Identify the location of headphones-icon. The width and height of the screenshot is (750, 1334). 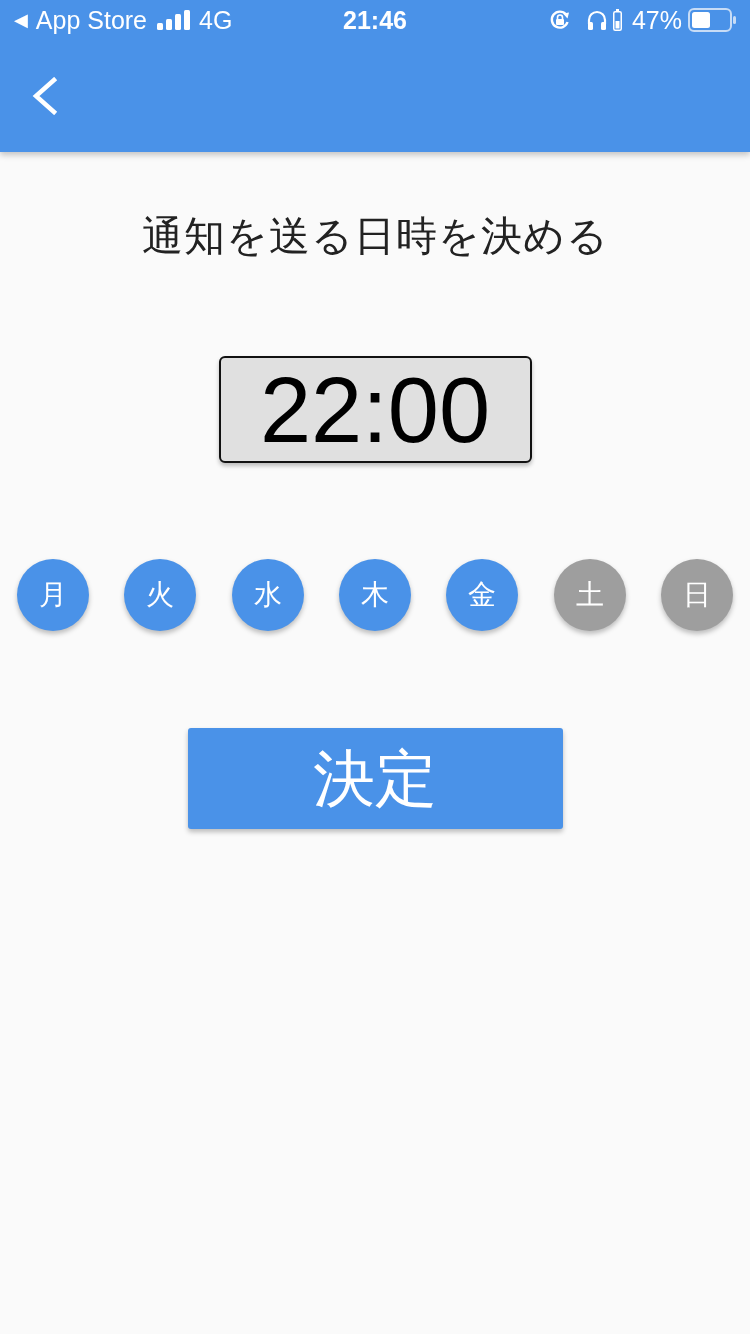
(596, 20).